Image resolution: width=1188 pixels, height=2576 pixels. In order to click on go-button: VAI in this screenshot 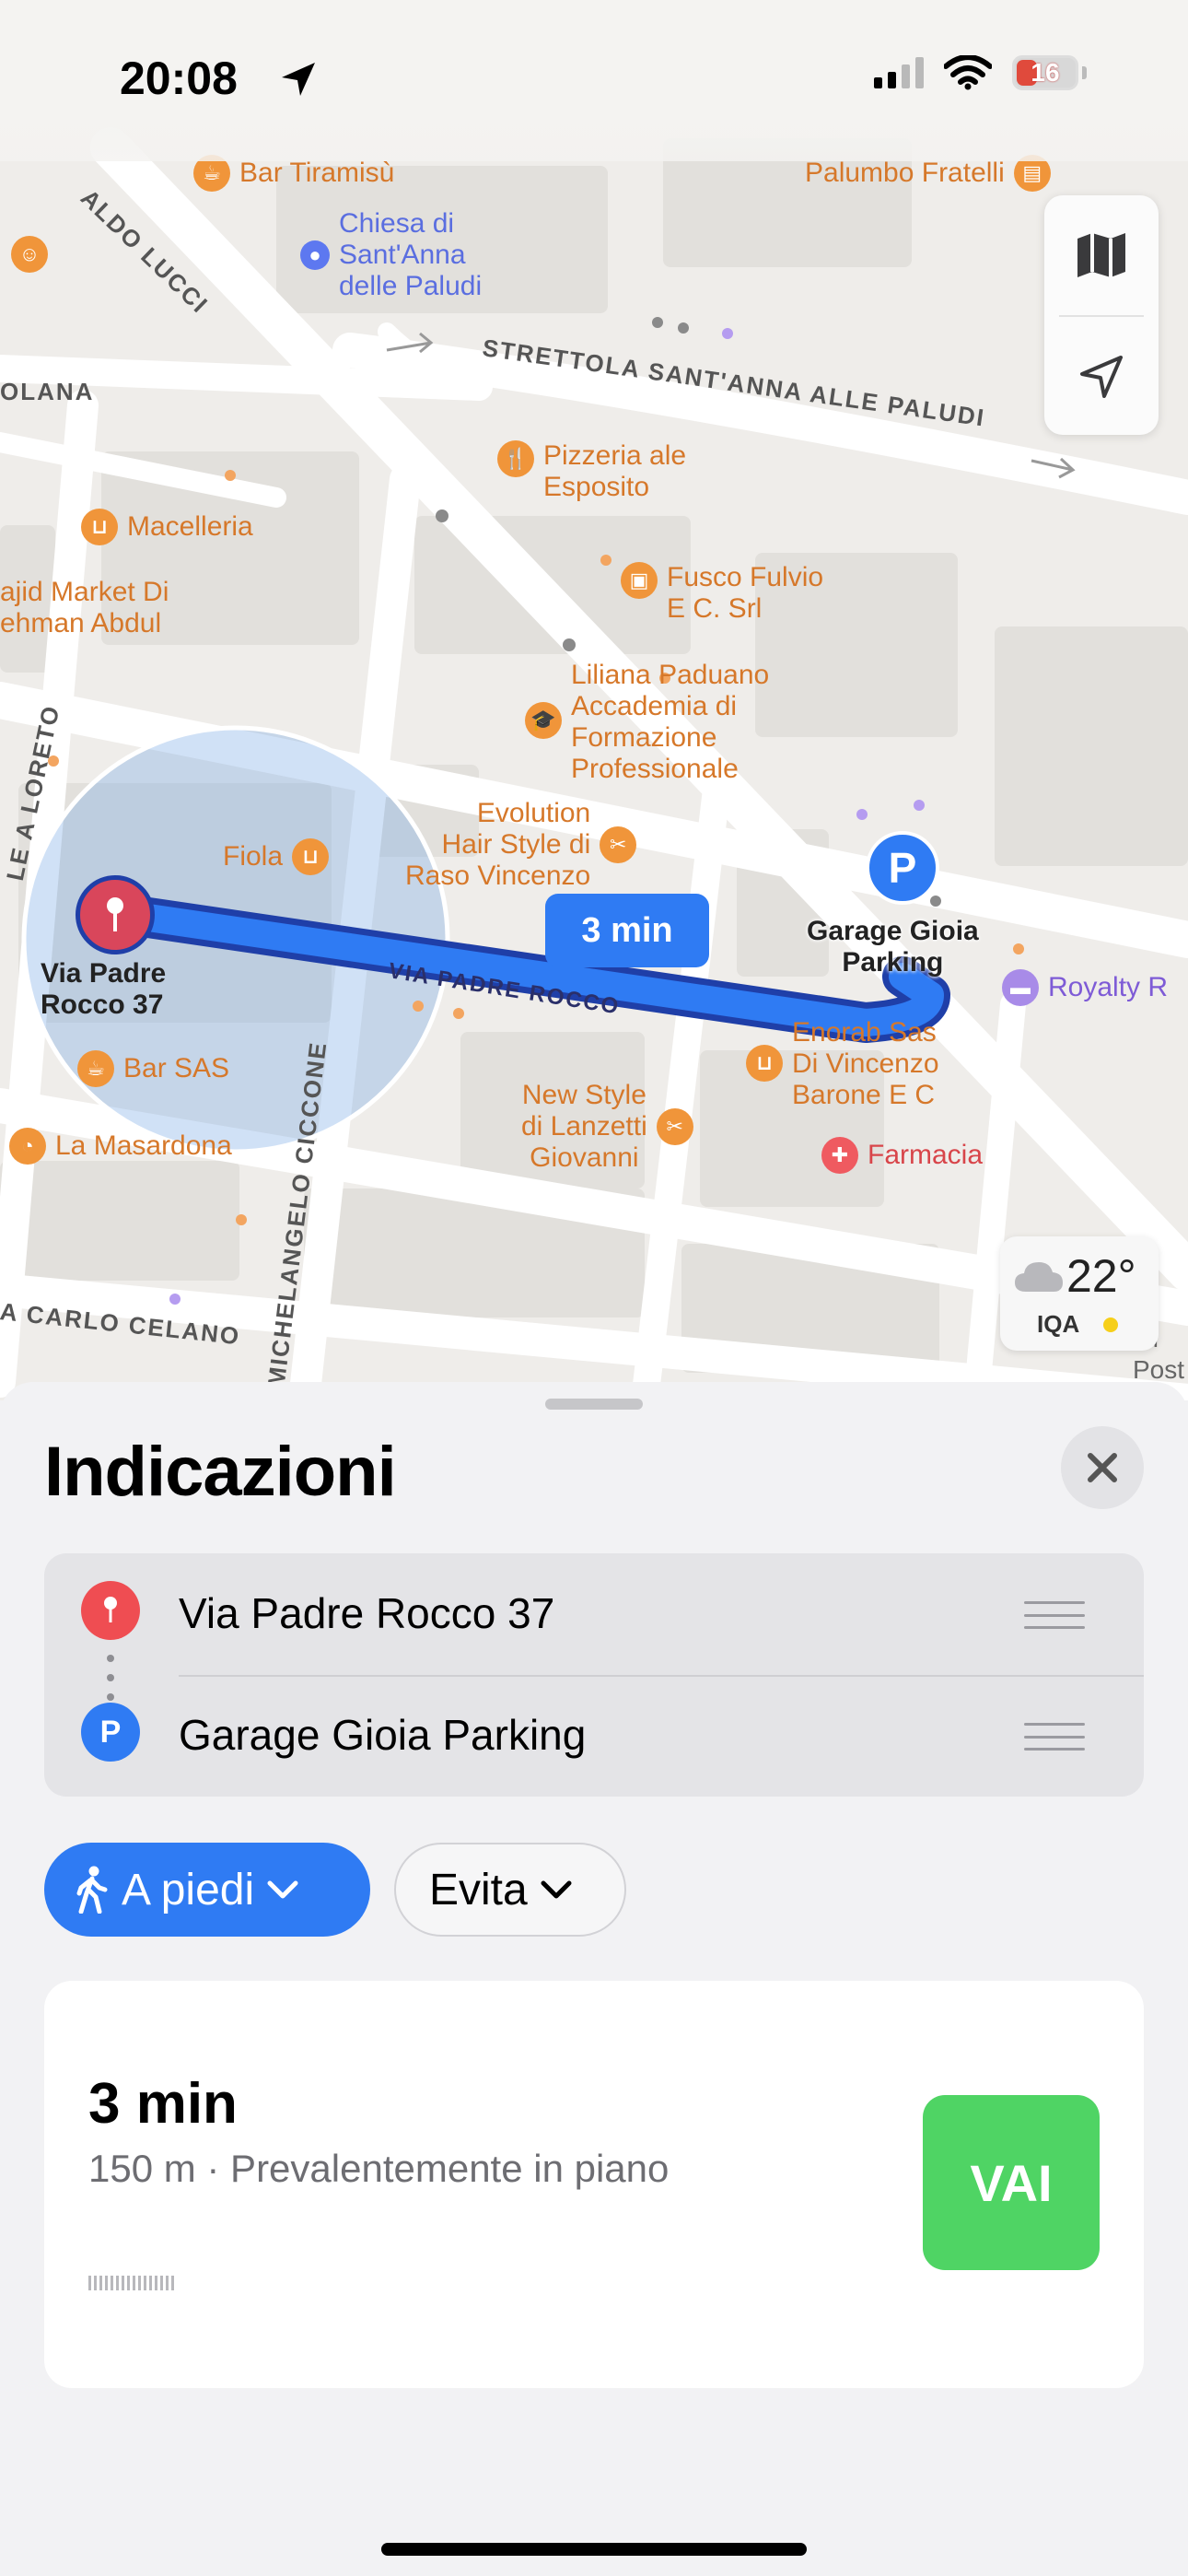, I will do `click(1011, 2182)`.